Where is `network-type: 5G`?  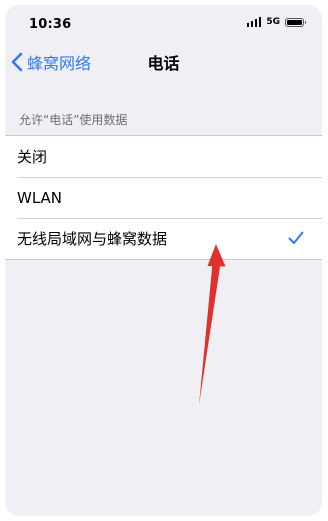
network-type: 5G is located at coordinates (273, 22).